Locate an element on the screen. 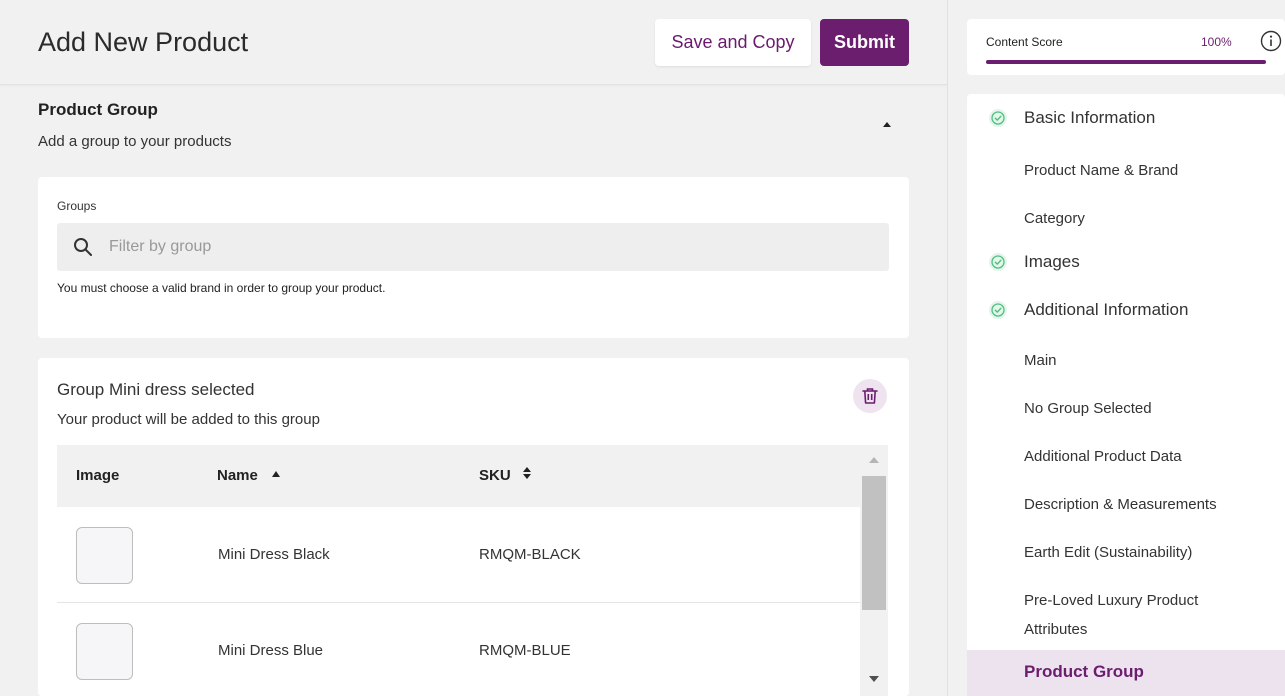 Image resolution: width=1285 pixels, height=696 pixels. sidebar-item-additional-product-data: Additional Product Data is located at coordinates (1126, 457).